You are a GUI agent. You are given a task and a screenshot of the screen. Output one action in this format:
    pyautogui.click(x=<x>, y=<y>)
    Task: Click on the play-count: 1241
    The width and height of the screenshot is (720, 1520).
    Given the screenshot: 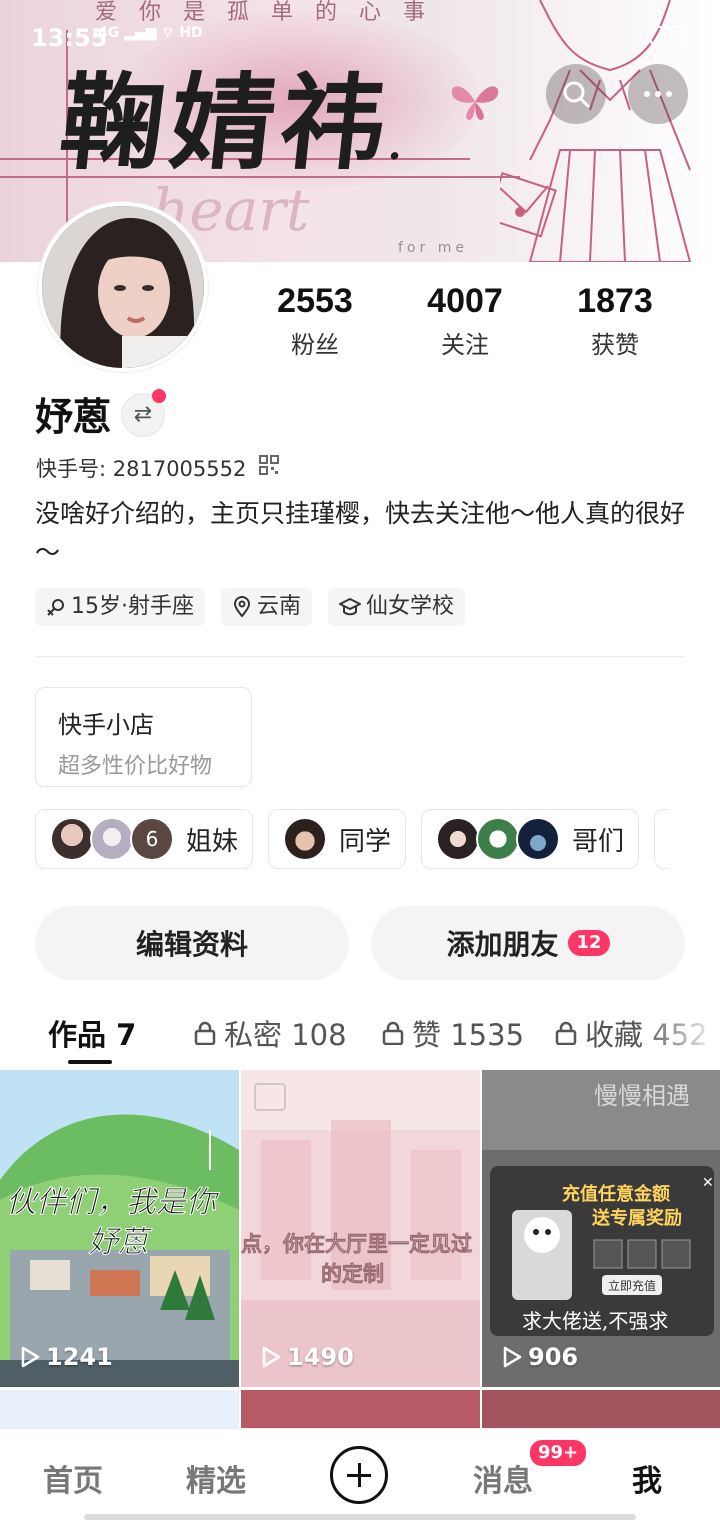 What is the action you would take?
    pyautogui.click(x=66, y=1357)
    